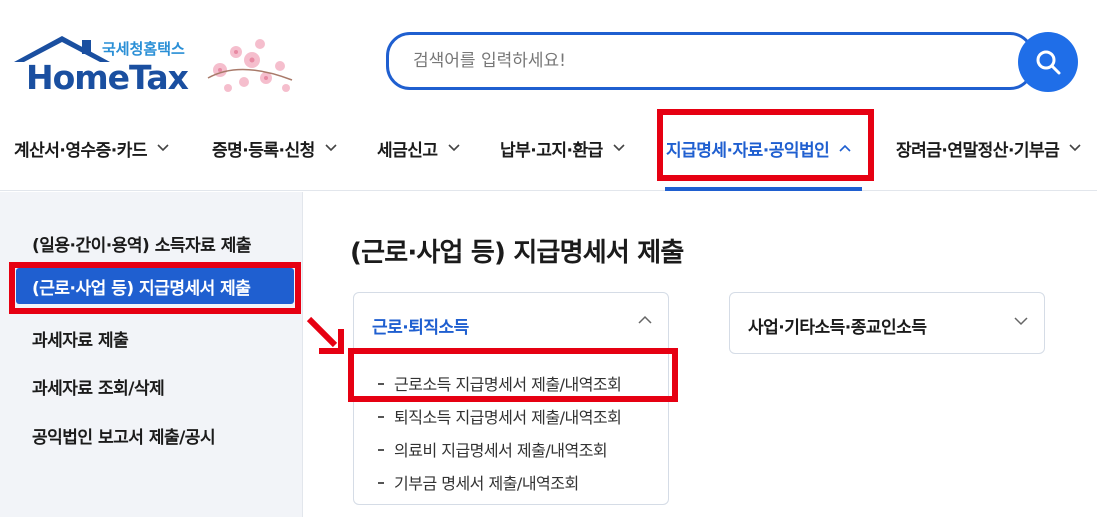  Describe the element at coordinates (407, 150) in the screenshot. I see `nav-item-label: 세금신고` at that location.